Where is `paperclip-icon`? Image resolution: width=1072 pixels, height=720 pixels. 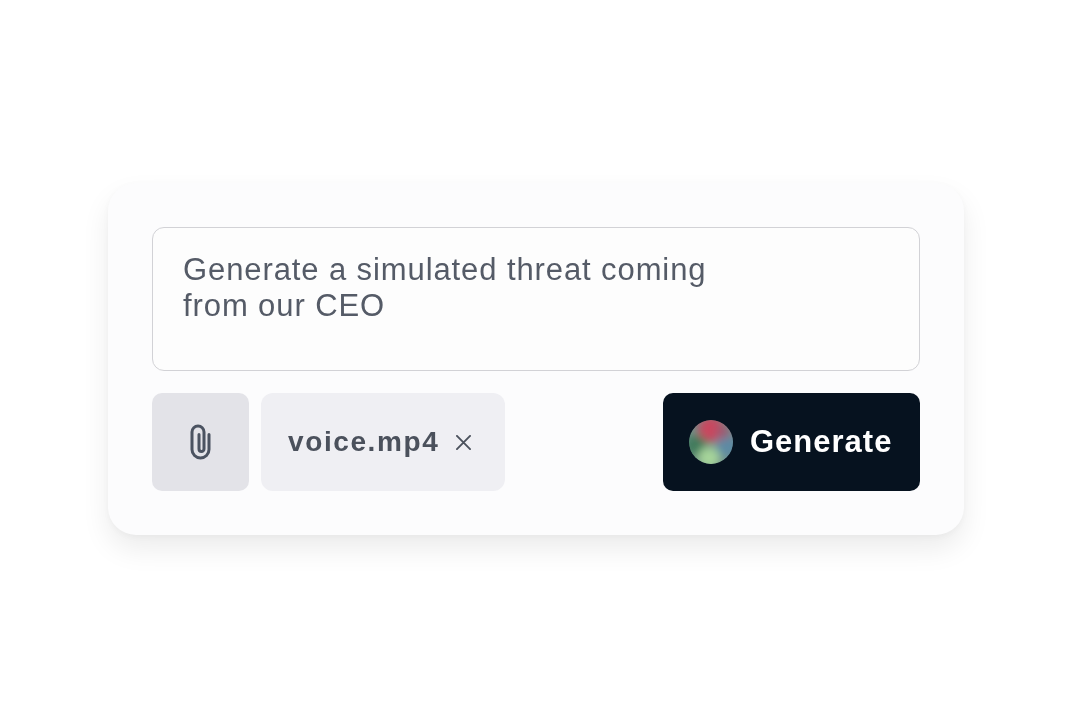
paperclip-icon is located at coordinates (200, 442).